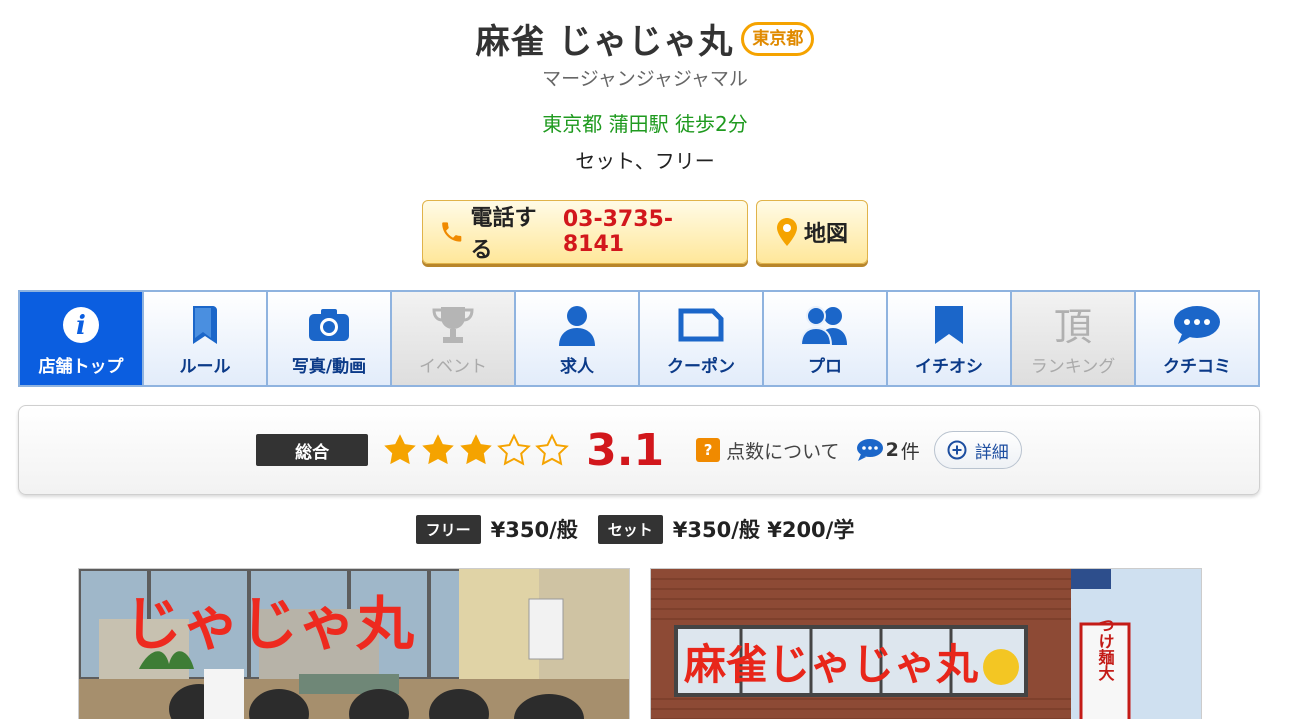 Image resolution: width=1290 pixels, height=719 pixels. I want to click on plus-circle-icon, so click(957, 450).